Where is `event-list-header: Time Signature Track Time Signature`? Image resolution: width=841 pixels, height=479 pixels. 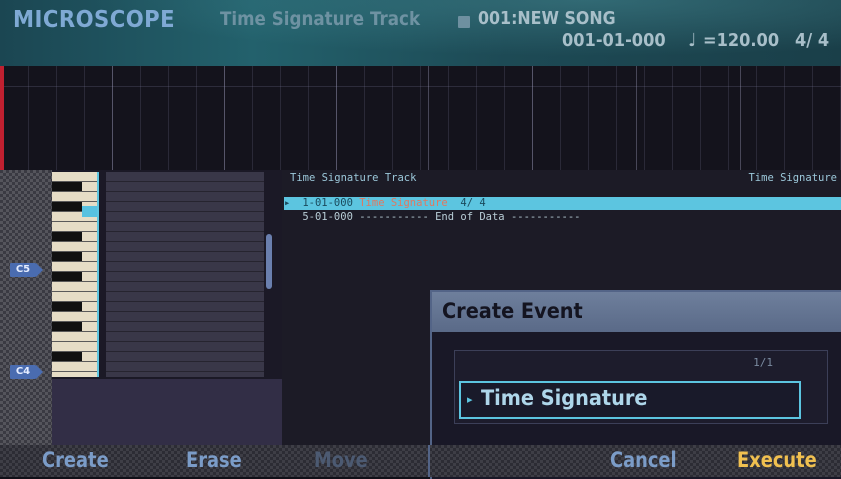 event-list-header: Time Signature Track Time Signature is located at coordinates (565, 180).